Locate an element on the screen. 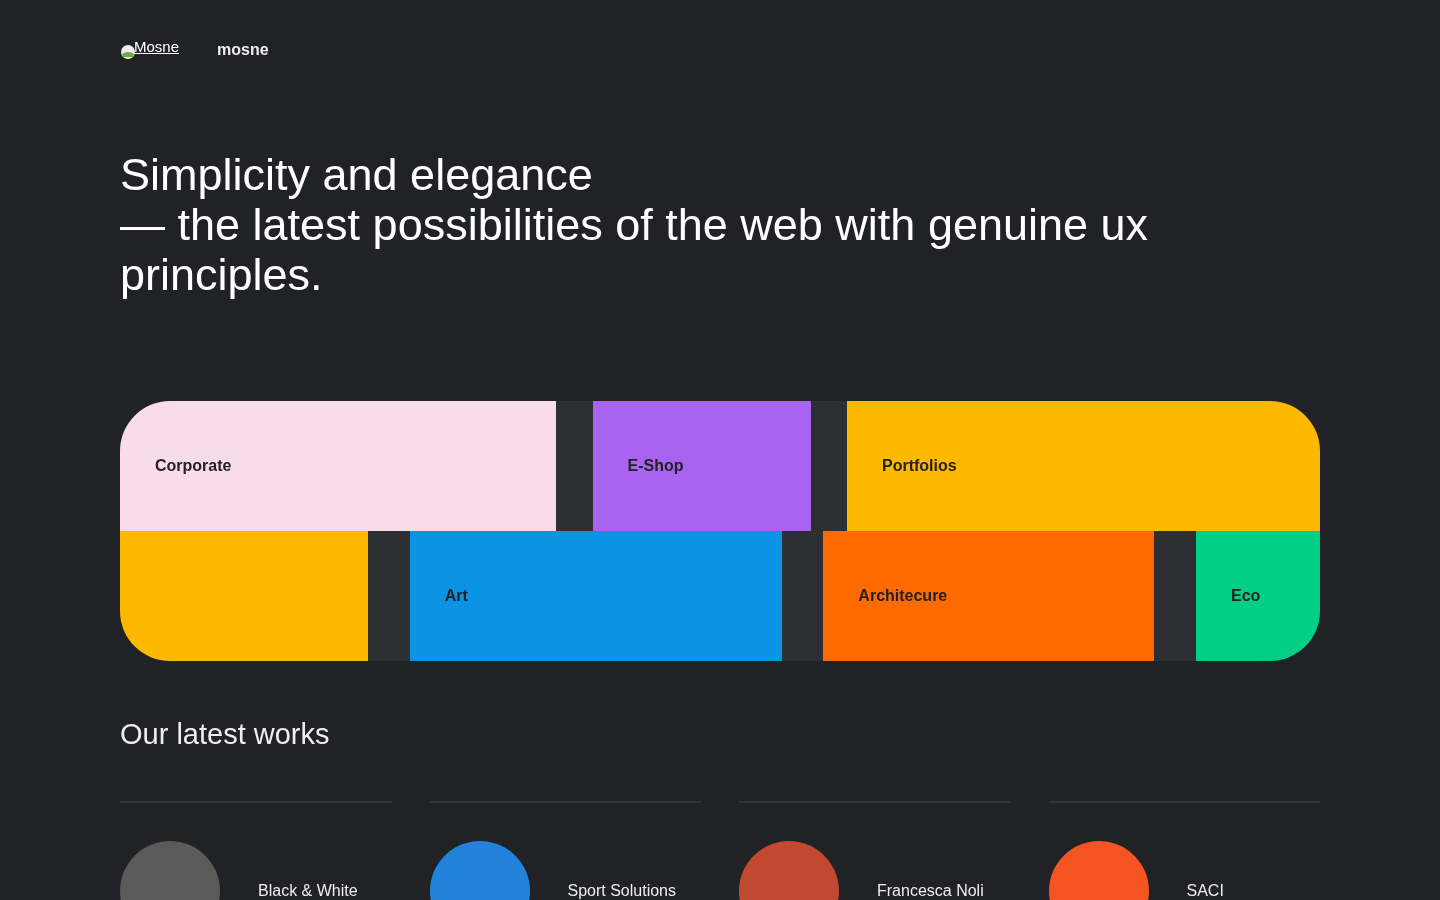 The width and height of the screenshot is (1440, 900). project-title: SACI is located at coordinates (1205, 889).